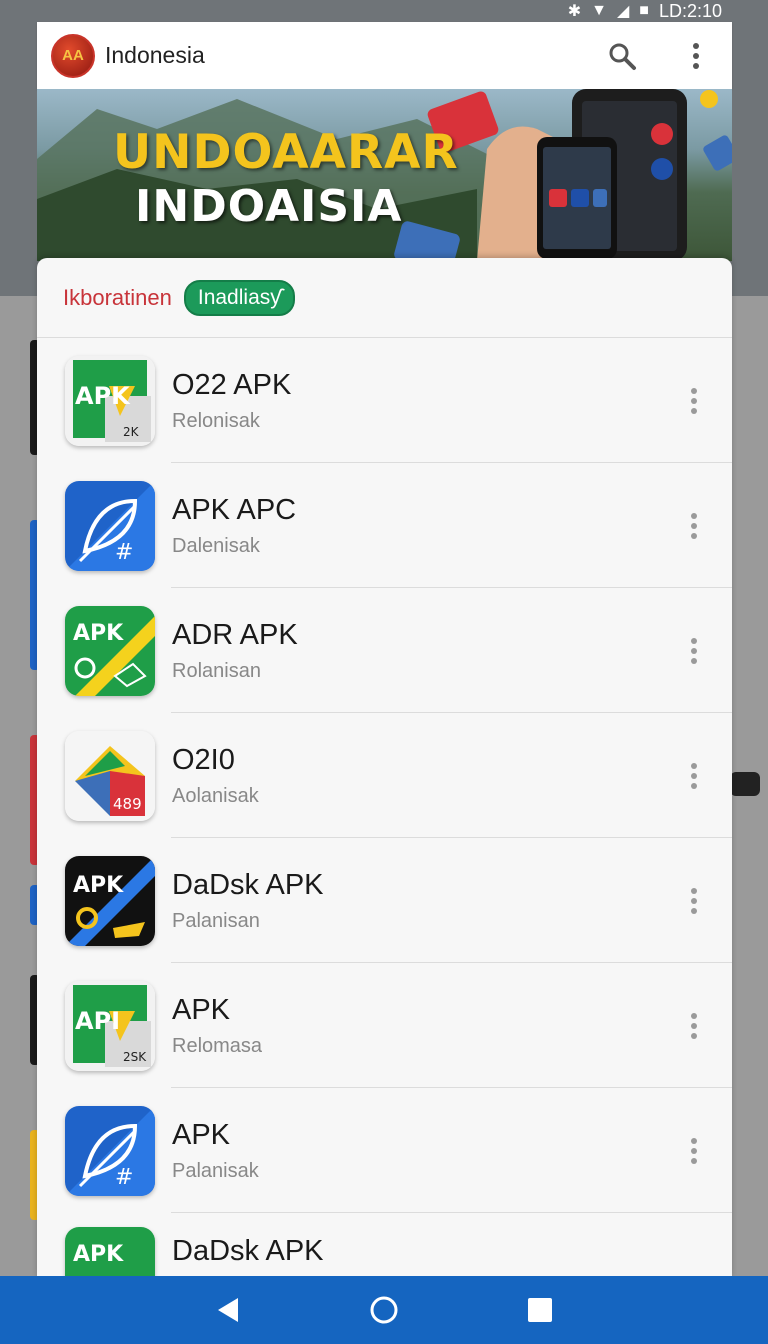 The width and height of the screenshot is (768, 1344). Describe the element at coordinates (216, 545) in the screenshot. I see `app-subtitle: Dalenisak` at that location.